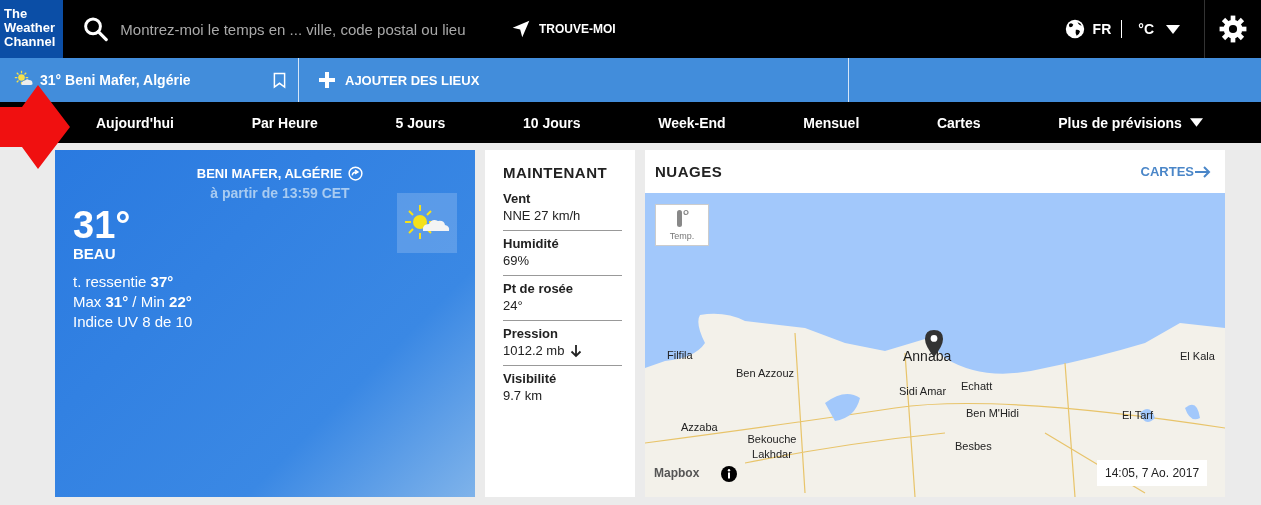 This screenshot has height=505, width=1261. What do you see at coordinates (1159, 29) in the screenshot?
I see `unit-dropdown: °C` at bounding box center [1159, 29].